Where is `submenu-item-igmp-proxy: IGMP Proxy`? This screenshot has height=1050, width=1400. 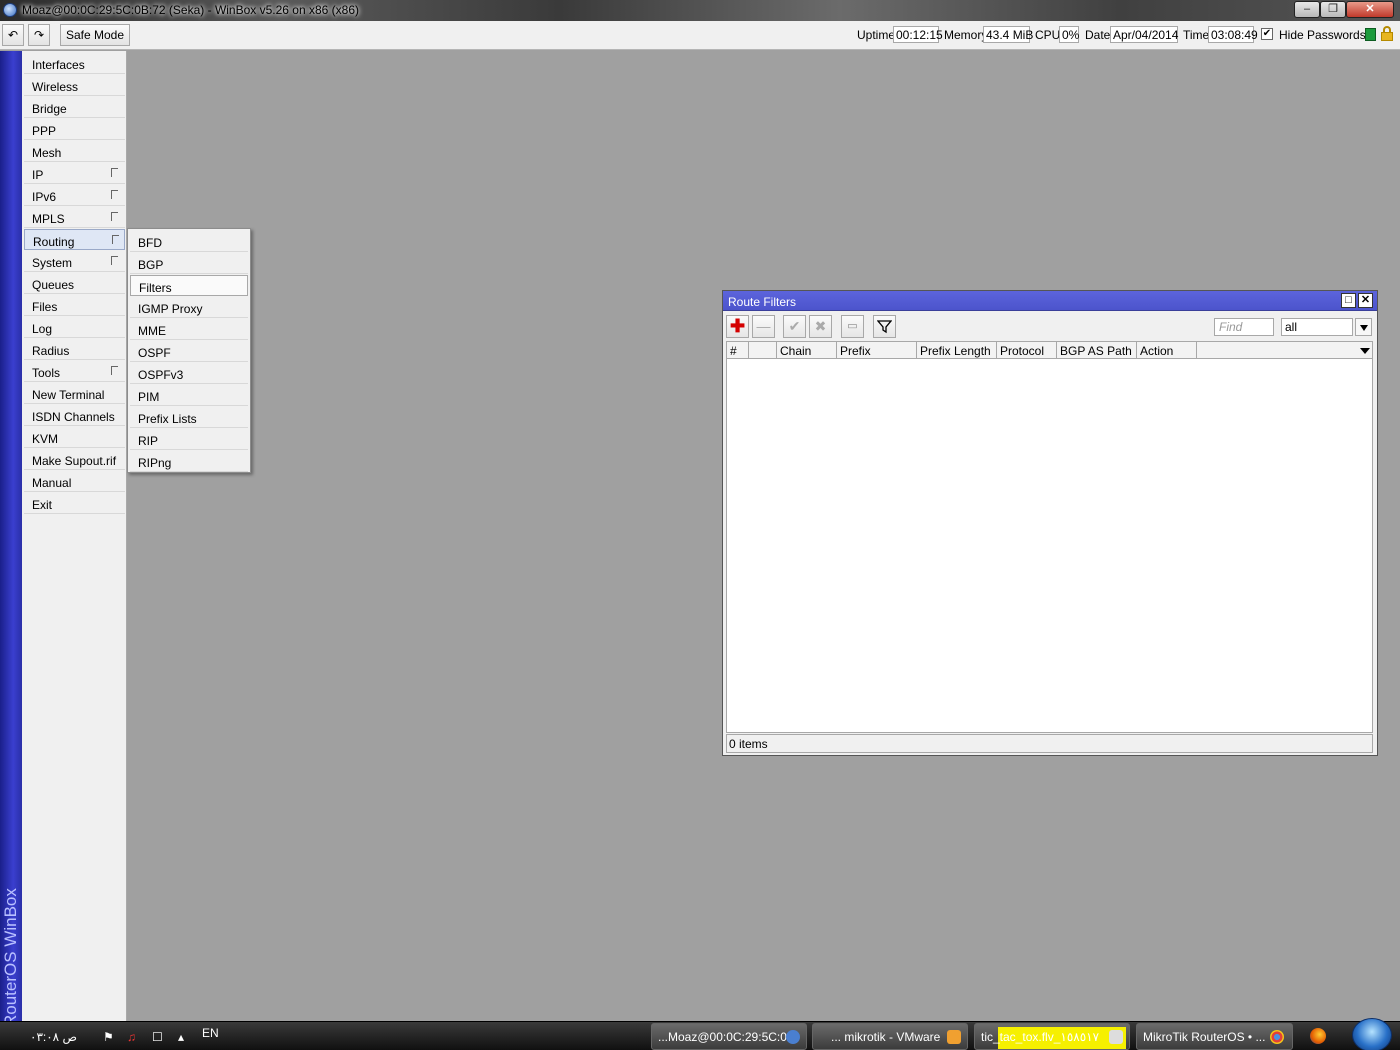
submenu-item-igmp-proxy: IGMP Proxy is located at coordinates (189, 307).